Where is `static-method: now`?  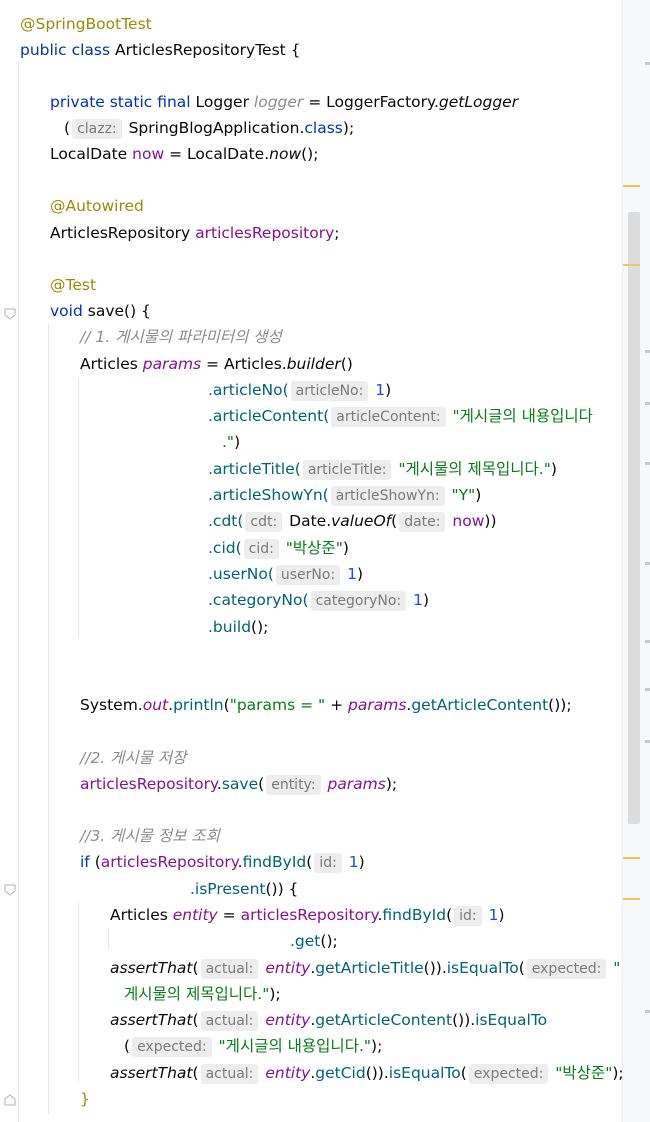 static-method: now is located at coordinates (285, 154).